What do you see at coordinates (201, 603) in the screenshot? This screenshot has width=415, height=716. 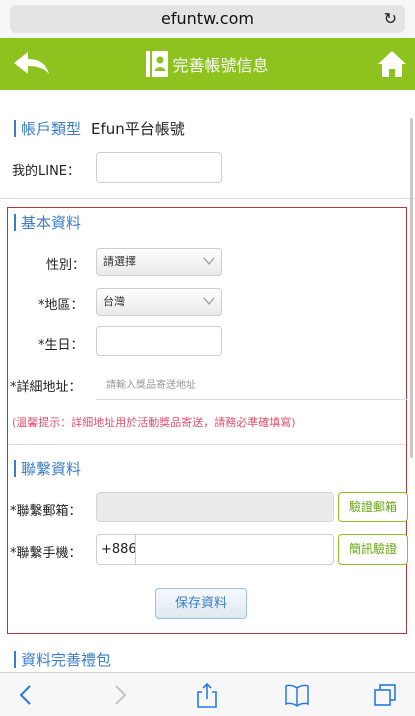 I see `save-button: 保存資料` at bounding box center [201, 603].